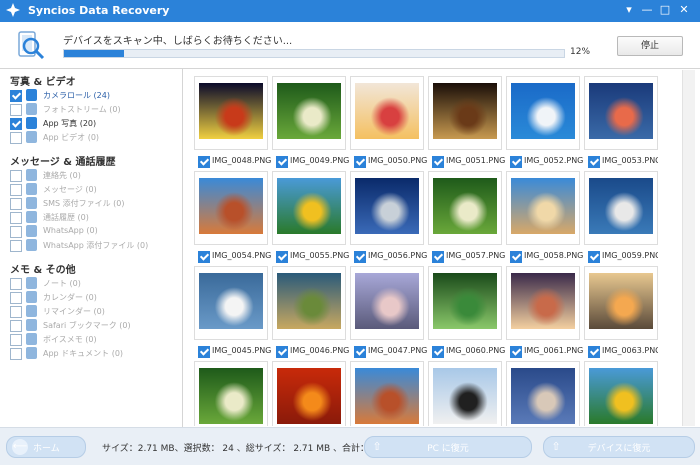 The width and height of the screenshot is (700, 465). What do you see at coordinates (665, 10) in the screenshot?
I see `maximize-icon: □` at bounding box center [665, 10].